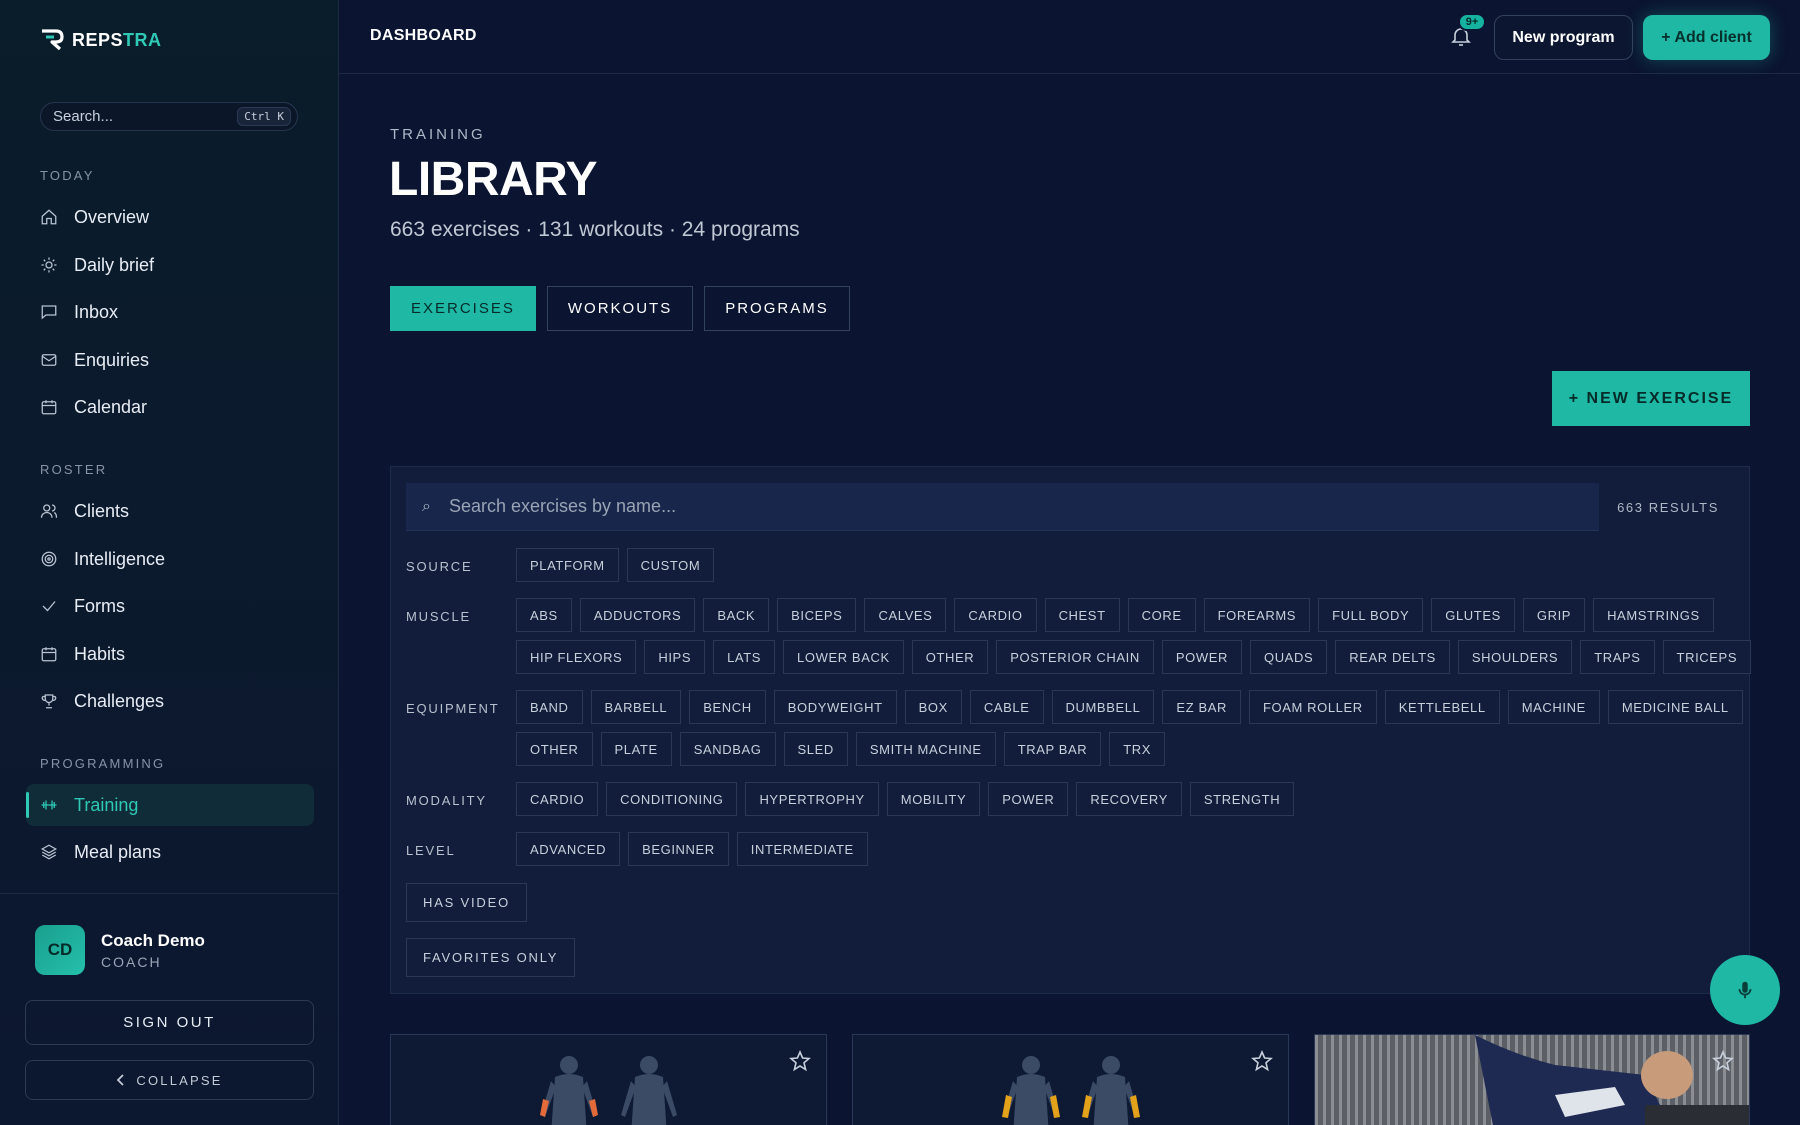 This screenshot has width=1800, height=1125. What do you see at coordinates (1071, 1090) in the screenshot?
I see `muscle-diagram-image` at bounding box center [1071, 1090].